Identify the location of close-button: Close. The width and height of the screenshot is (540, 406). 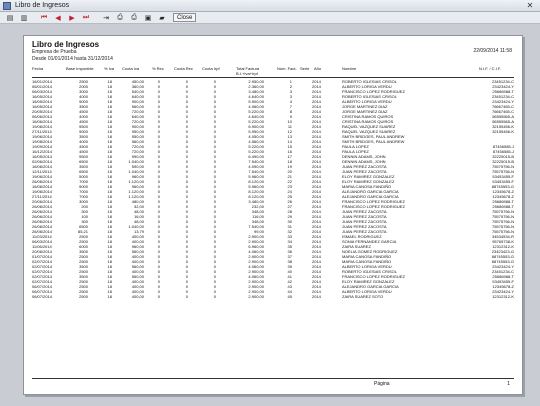
(185, 17).